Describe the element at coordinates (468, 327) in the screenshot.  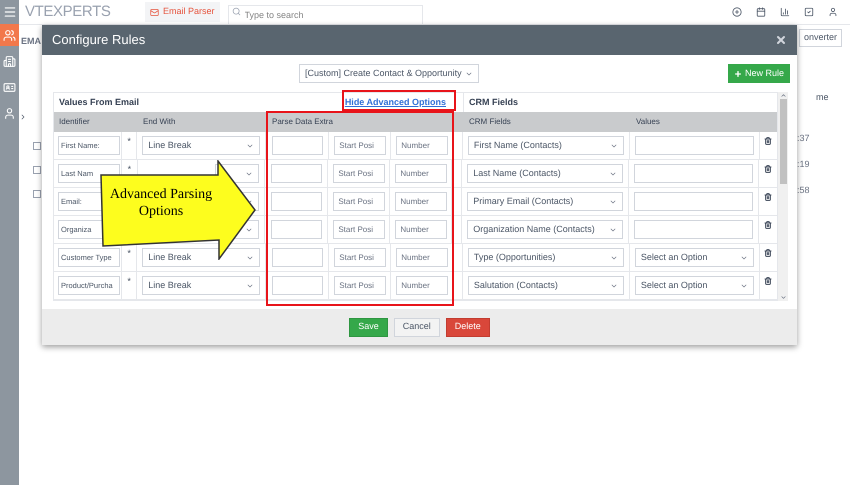
I see `danger-button: Delete` at that location.